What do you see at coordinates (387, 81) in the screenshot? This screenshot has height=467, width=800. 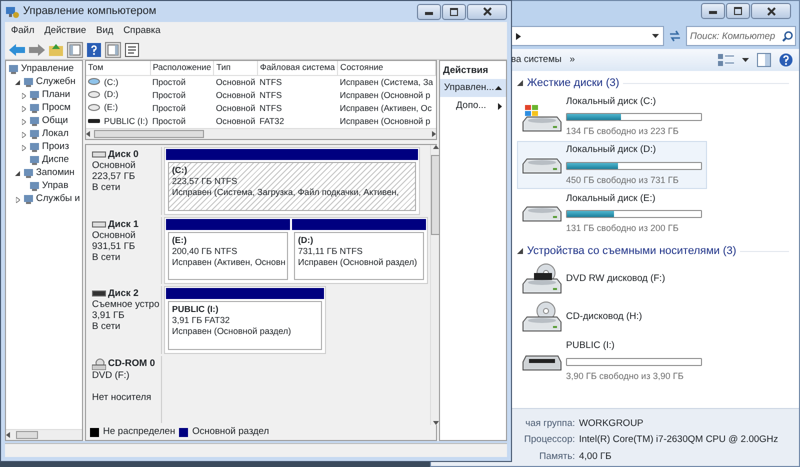 I see `table-cell: Исправен (Система, За` at bounding box center [387, 81].